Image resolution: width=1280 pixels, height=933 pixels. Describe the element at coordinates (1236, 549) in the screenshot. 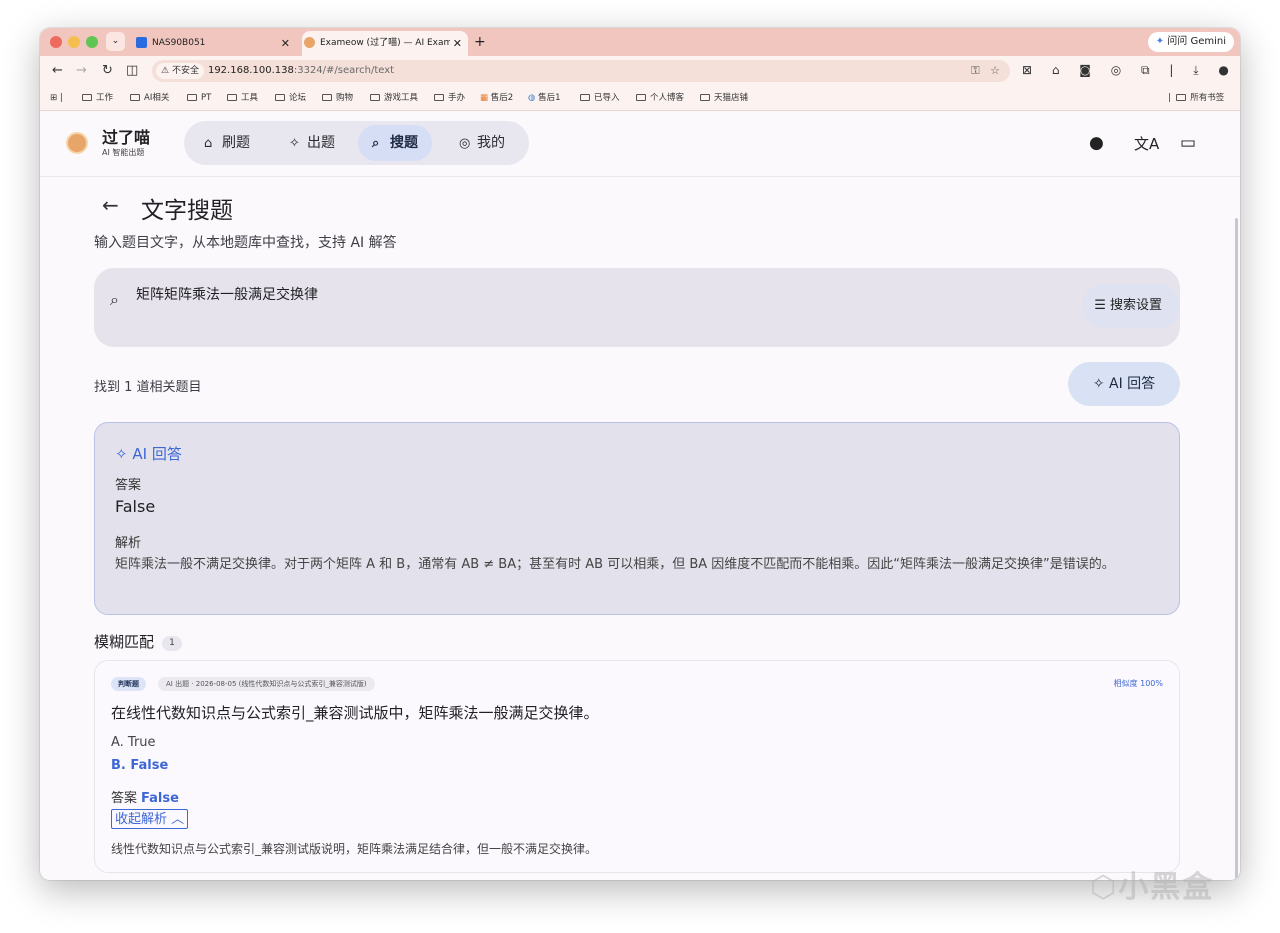

I see `scrollbar` at that location.